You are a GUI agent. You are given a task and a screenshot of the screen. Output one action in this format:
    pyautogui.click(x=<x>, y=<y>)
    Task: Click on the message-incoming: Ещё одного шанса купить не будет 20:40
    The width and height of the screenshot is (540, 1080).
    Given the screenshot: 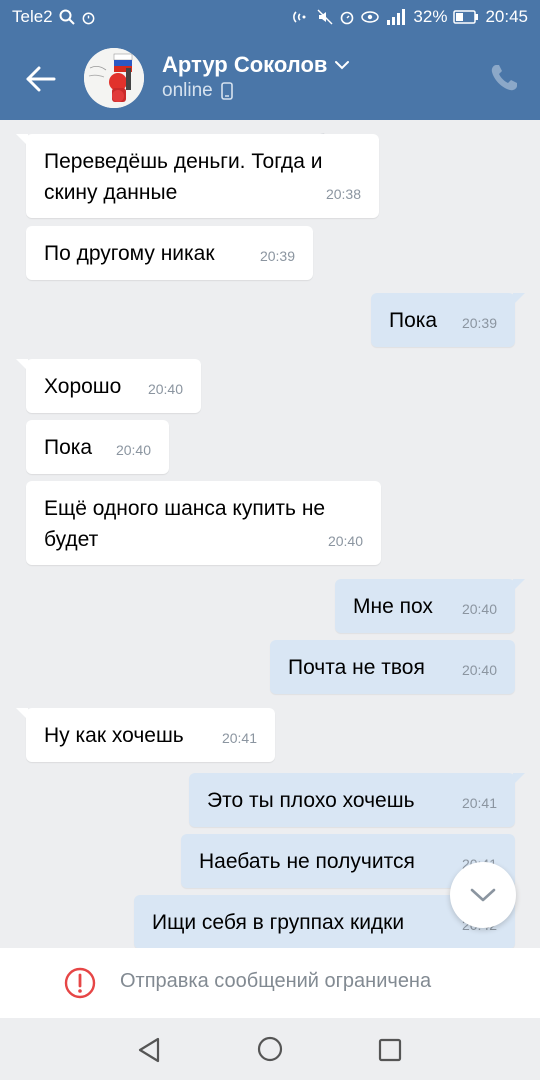 What is the action you would take?
    pyautogui.click(x=203, y=523)
    